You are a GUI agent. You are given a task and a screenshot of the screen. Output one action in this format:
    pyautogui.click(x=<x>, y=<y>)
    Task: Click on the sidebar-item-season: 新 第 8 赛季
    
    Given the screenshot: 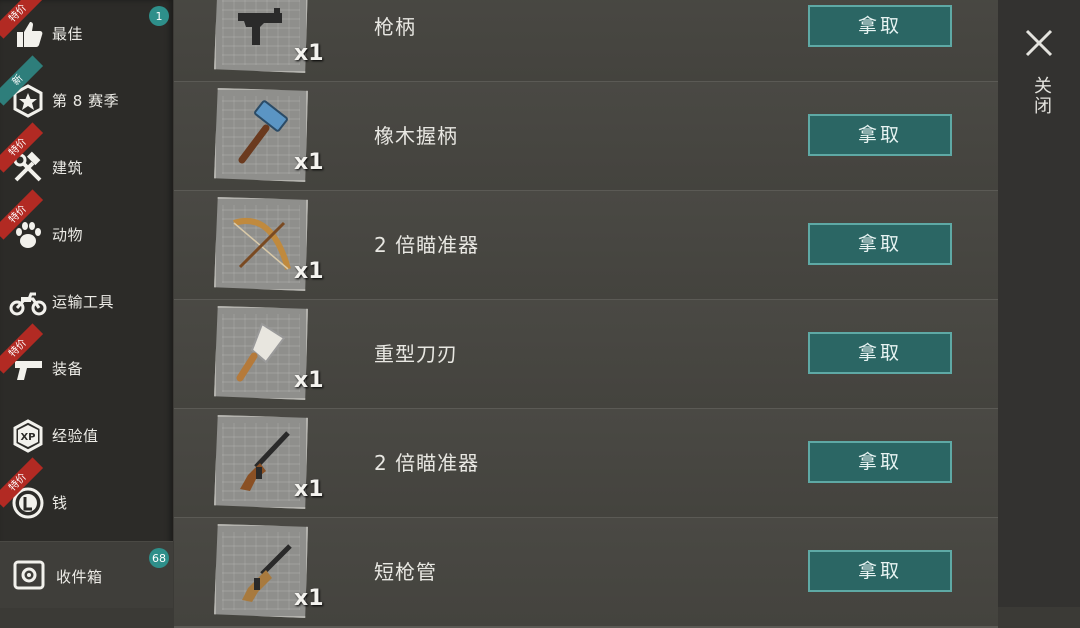 What is the action you would take?
    pyautogui.click(x=86, y=94)
    